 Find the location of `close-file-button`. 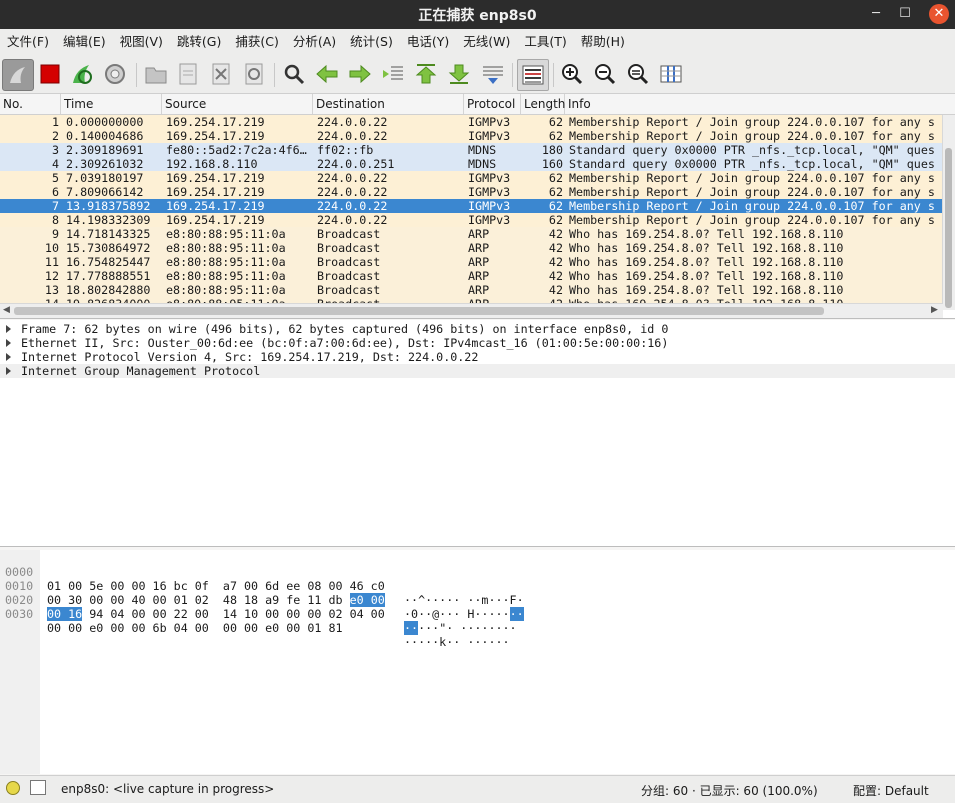

close-file-button is located at coordinates (221, 74).